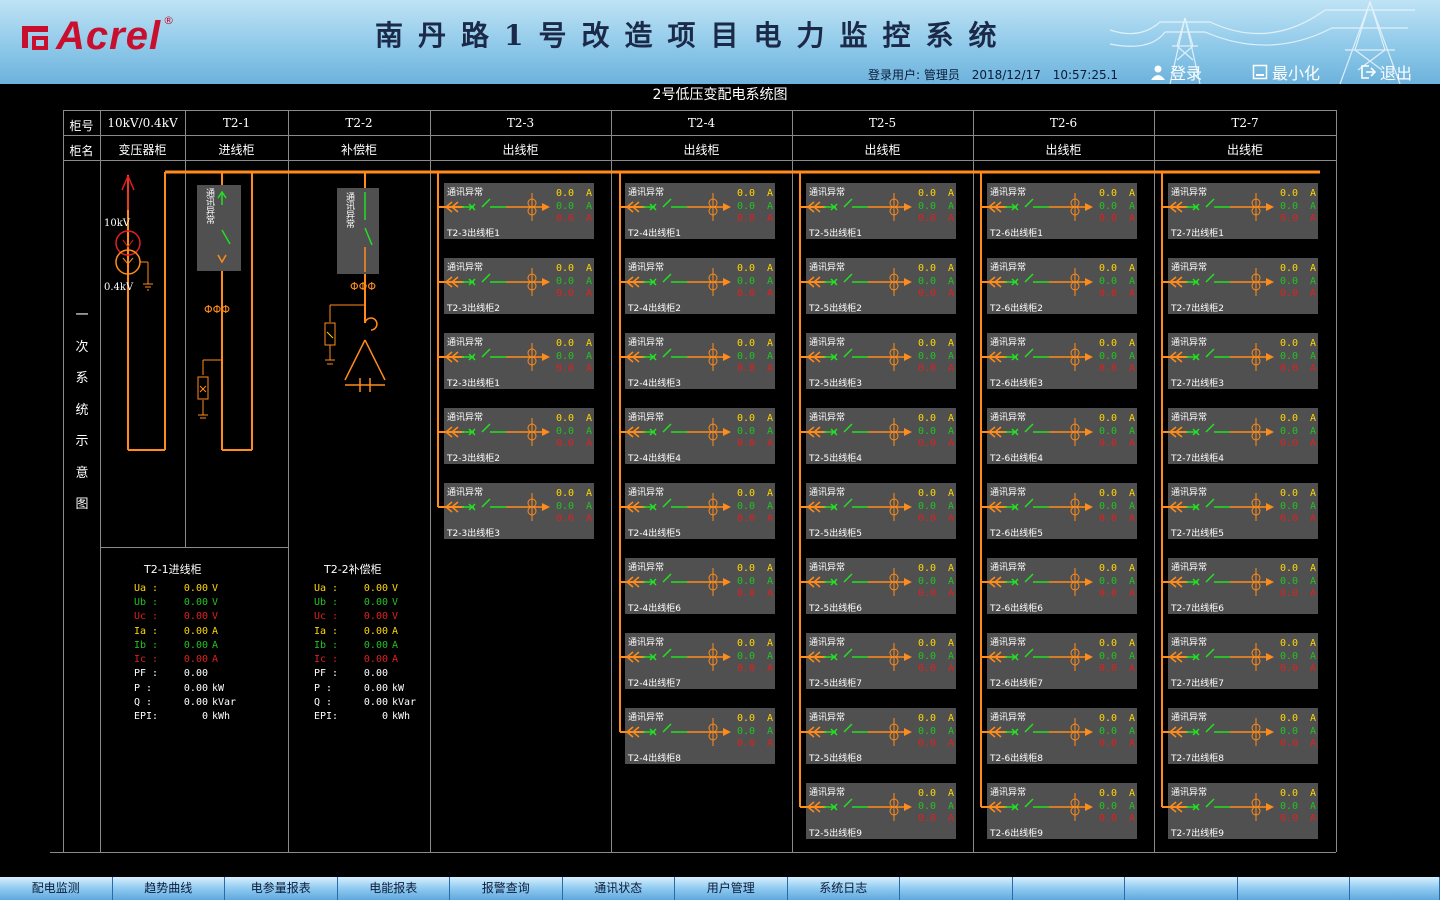  I want to click on feeder-panel: 通讯异常 T2-5出线柜1 0.0 A 0.0 A 0.0 A, so click(881, 211).